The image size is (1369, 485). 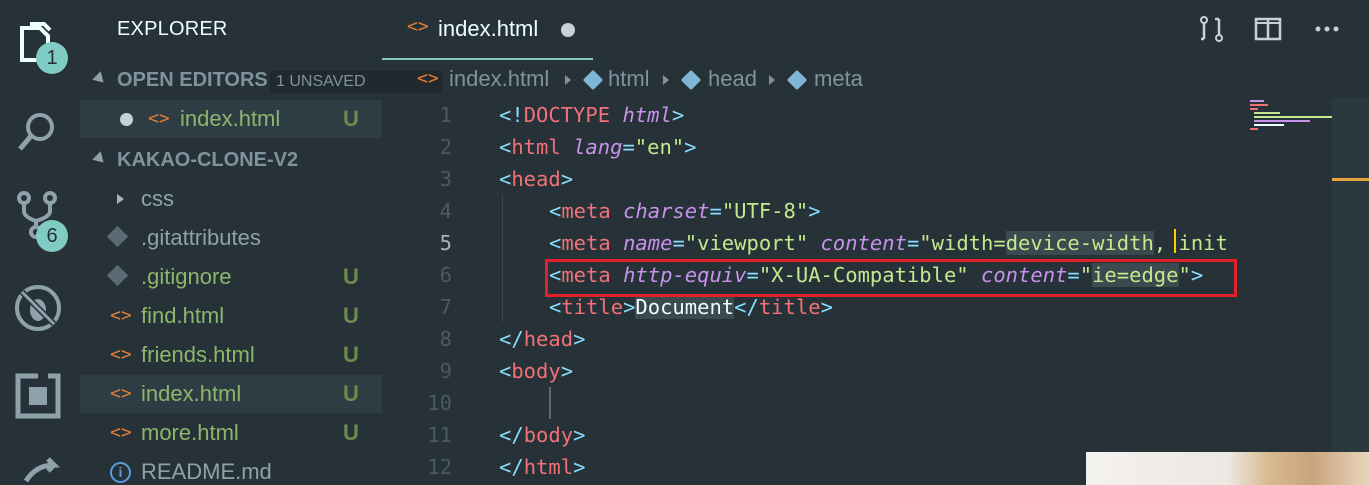 What do you see at coordinates (542, 435) in the screenshot?
I see `code-line: </body>` at bounding box center [542, 435].